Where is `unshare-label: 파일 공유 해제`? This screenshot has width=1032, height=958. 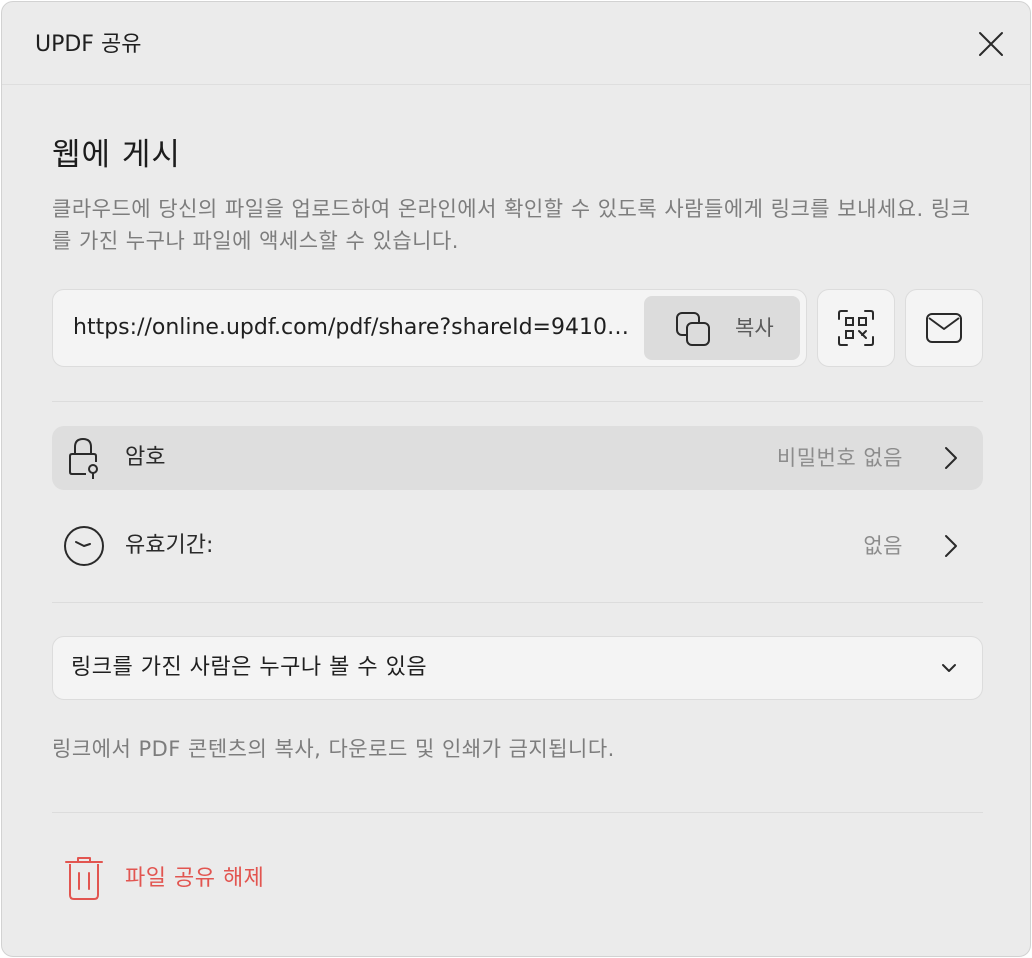
unshare-label: 파일 공유 해제 is located at coordinates (195, 878).